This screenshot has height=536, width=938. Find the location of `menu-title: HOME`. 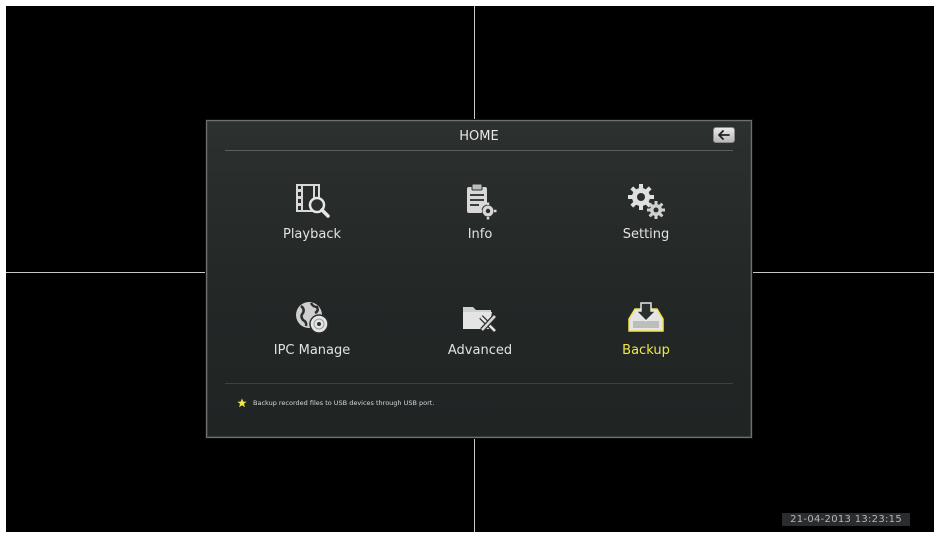

menu-title: HOME is located at coordinates (479, 136).